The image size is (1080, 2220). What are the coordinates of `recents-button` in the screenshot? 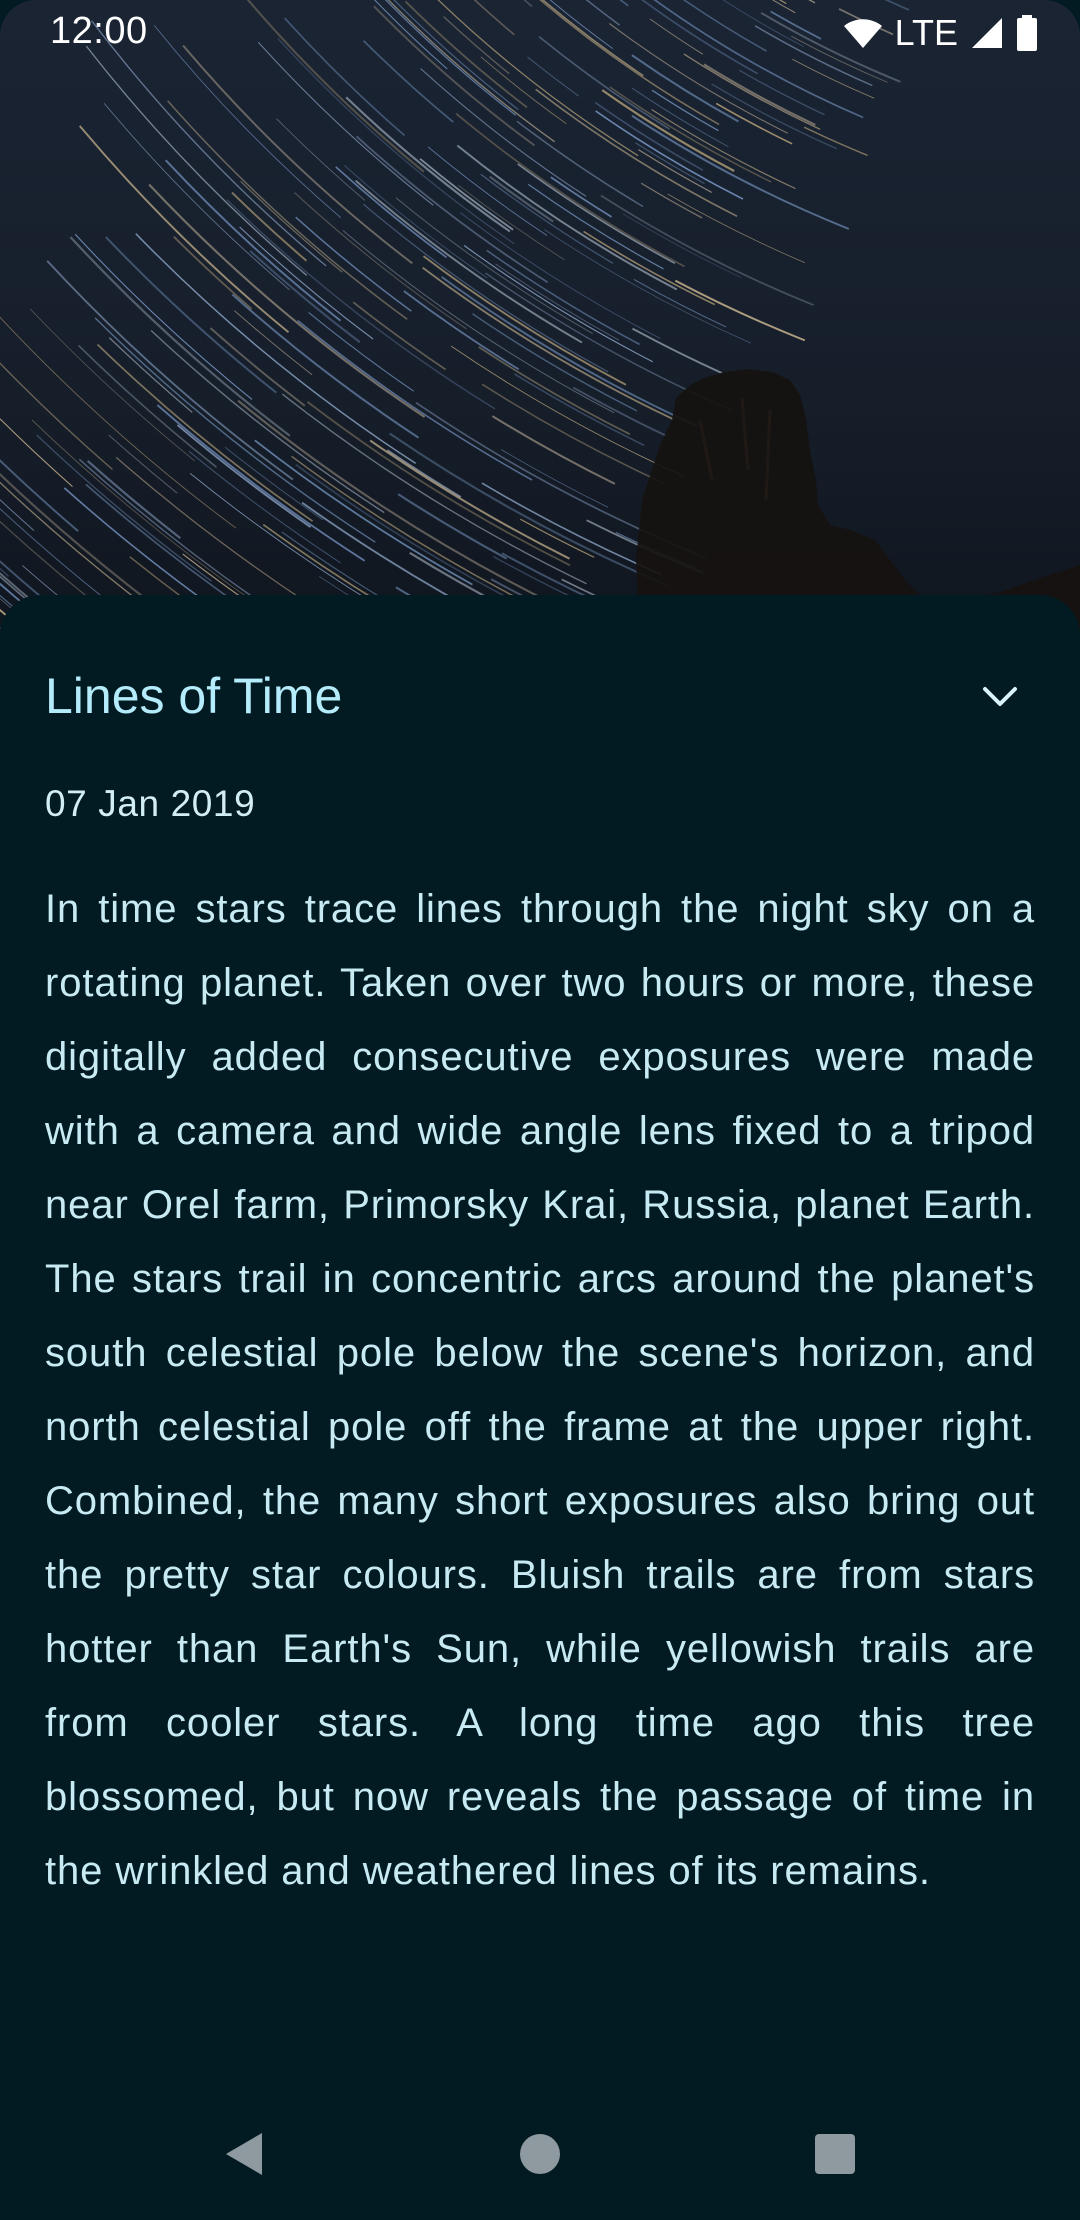 It's located at (835, 2154).